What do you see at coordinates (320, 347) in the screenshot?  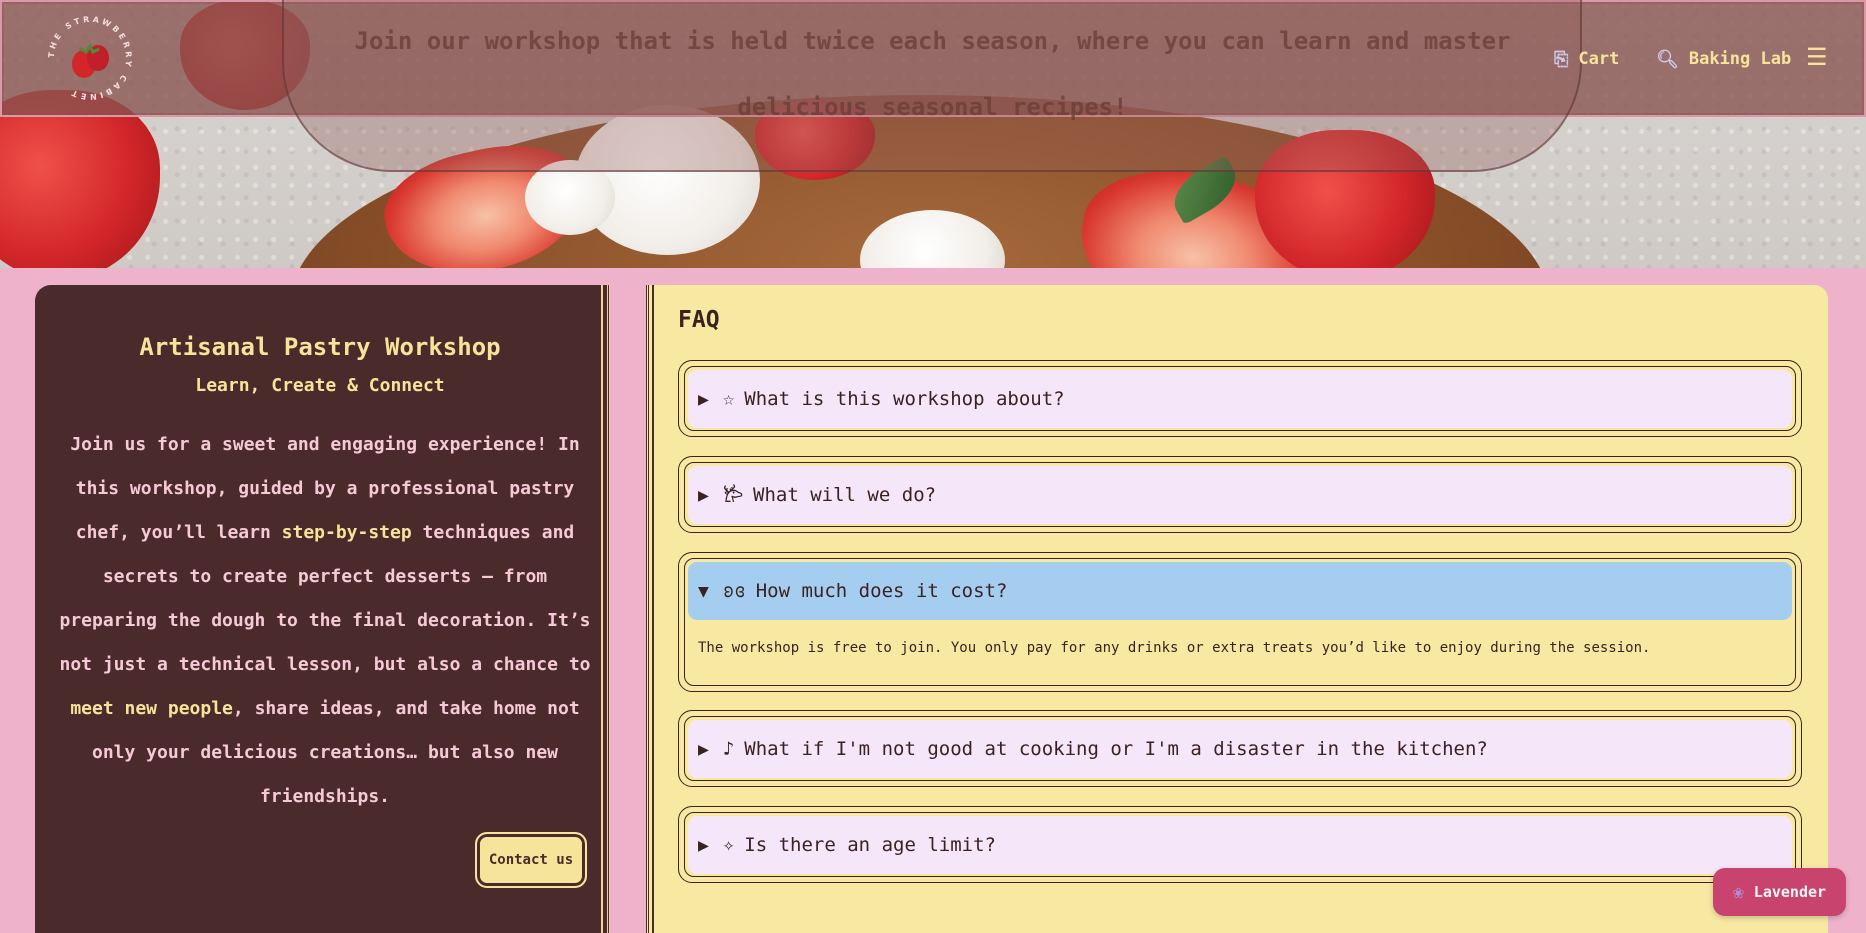 I see `workshop-title: Artisanal Pastry Workshop` at bounding box center [320, 347].